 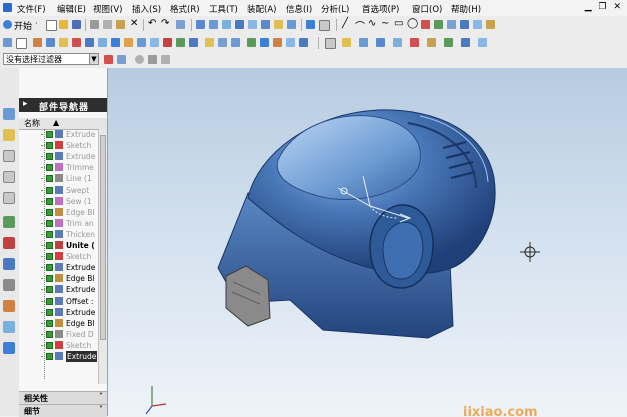 What do you see at coordinates (310, 24) in the screenshot?
I see `layer-icon` at bounding box center [310, 24].